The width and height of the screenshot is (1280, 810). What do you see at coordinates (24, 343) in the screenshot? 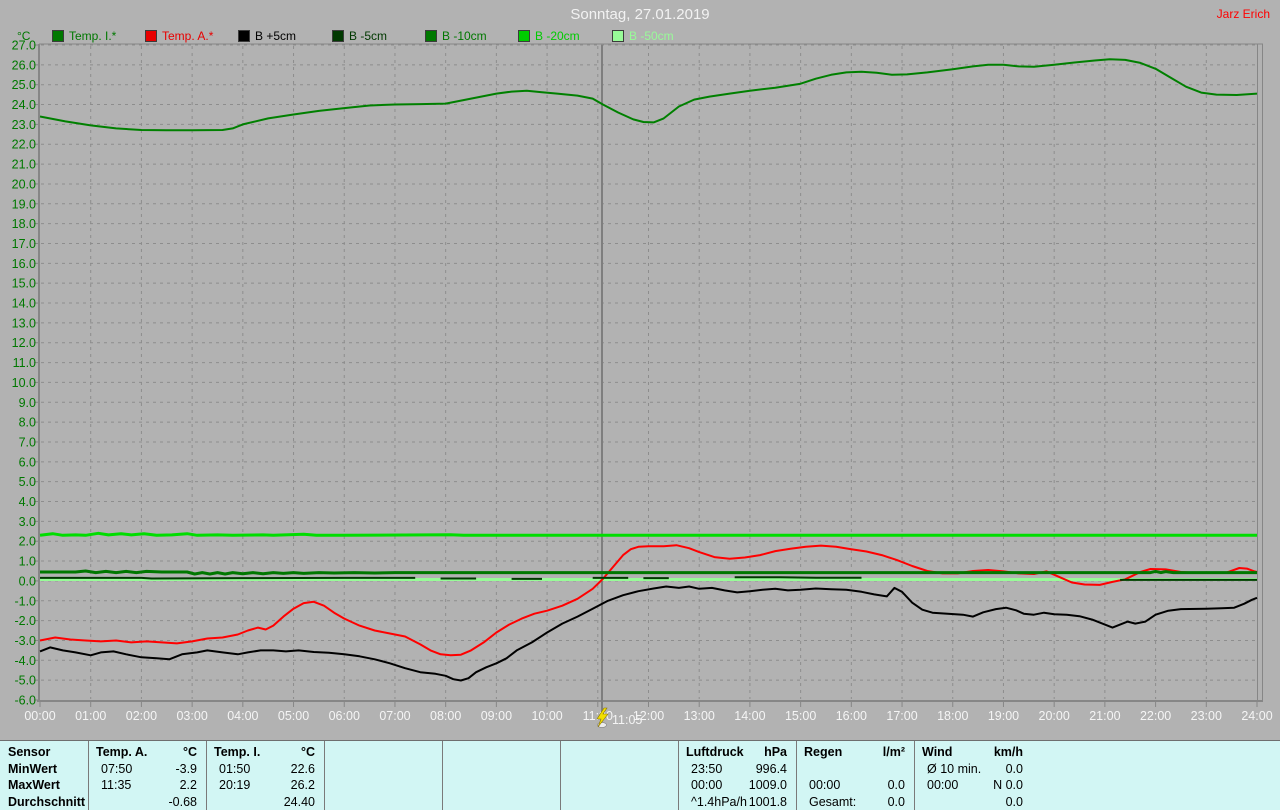
I see `y-tick-label: 12.0` at bounding box center [24, 343].